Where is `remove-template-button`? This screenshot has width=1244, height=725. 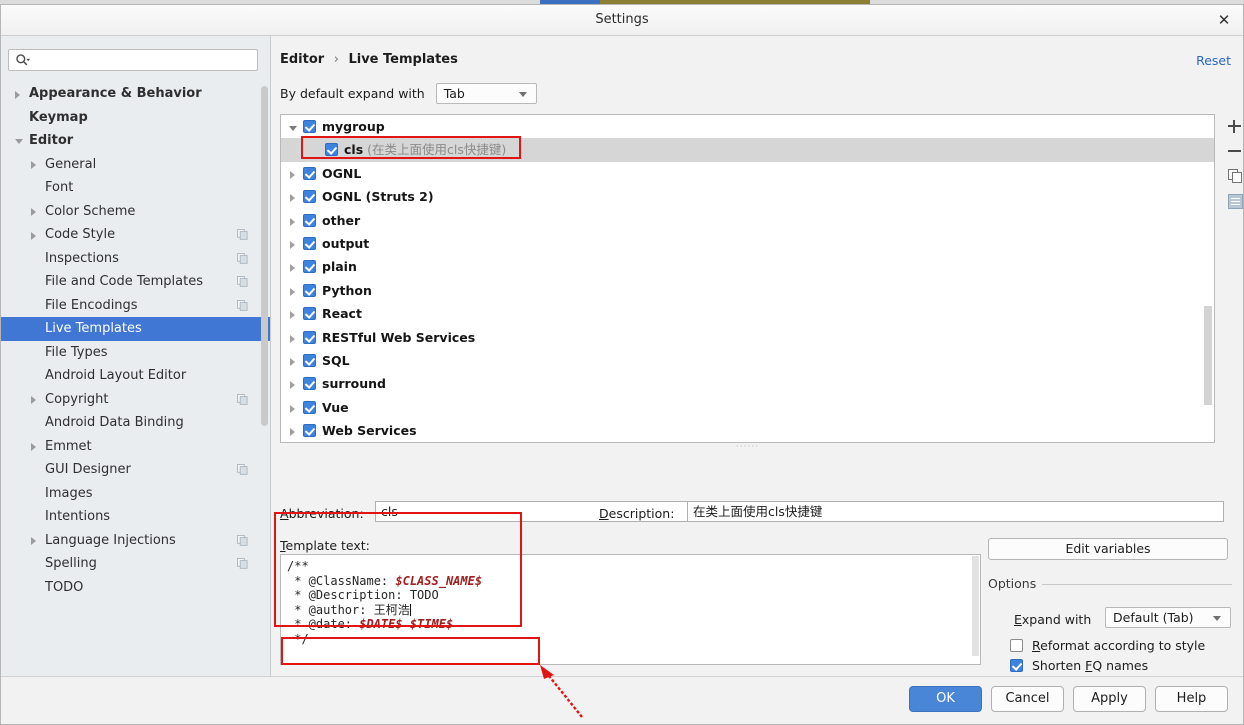
remove-template-button is located at coordinates (1233, 151).